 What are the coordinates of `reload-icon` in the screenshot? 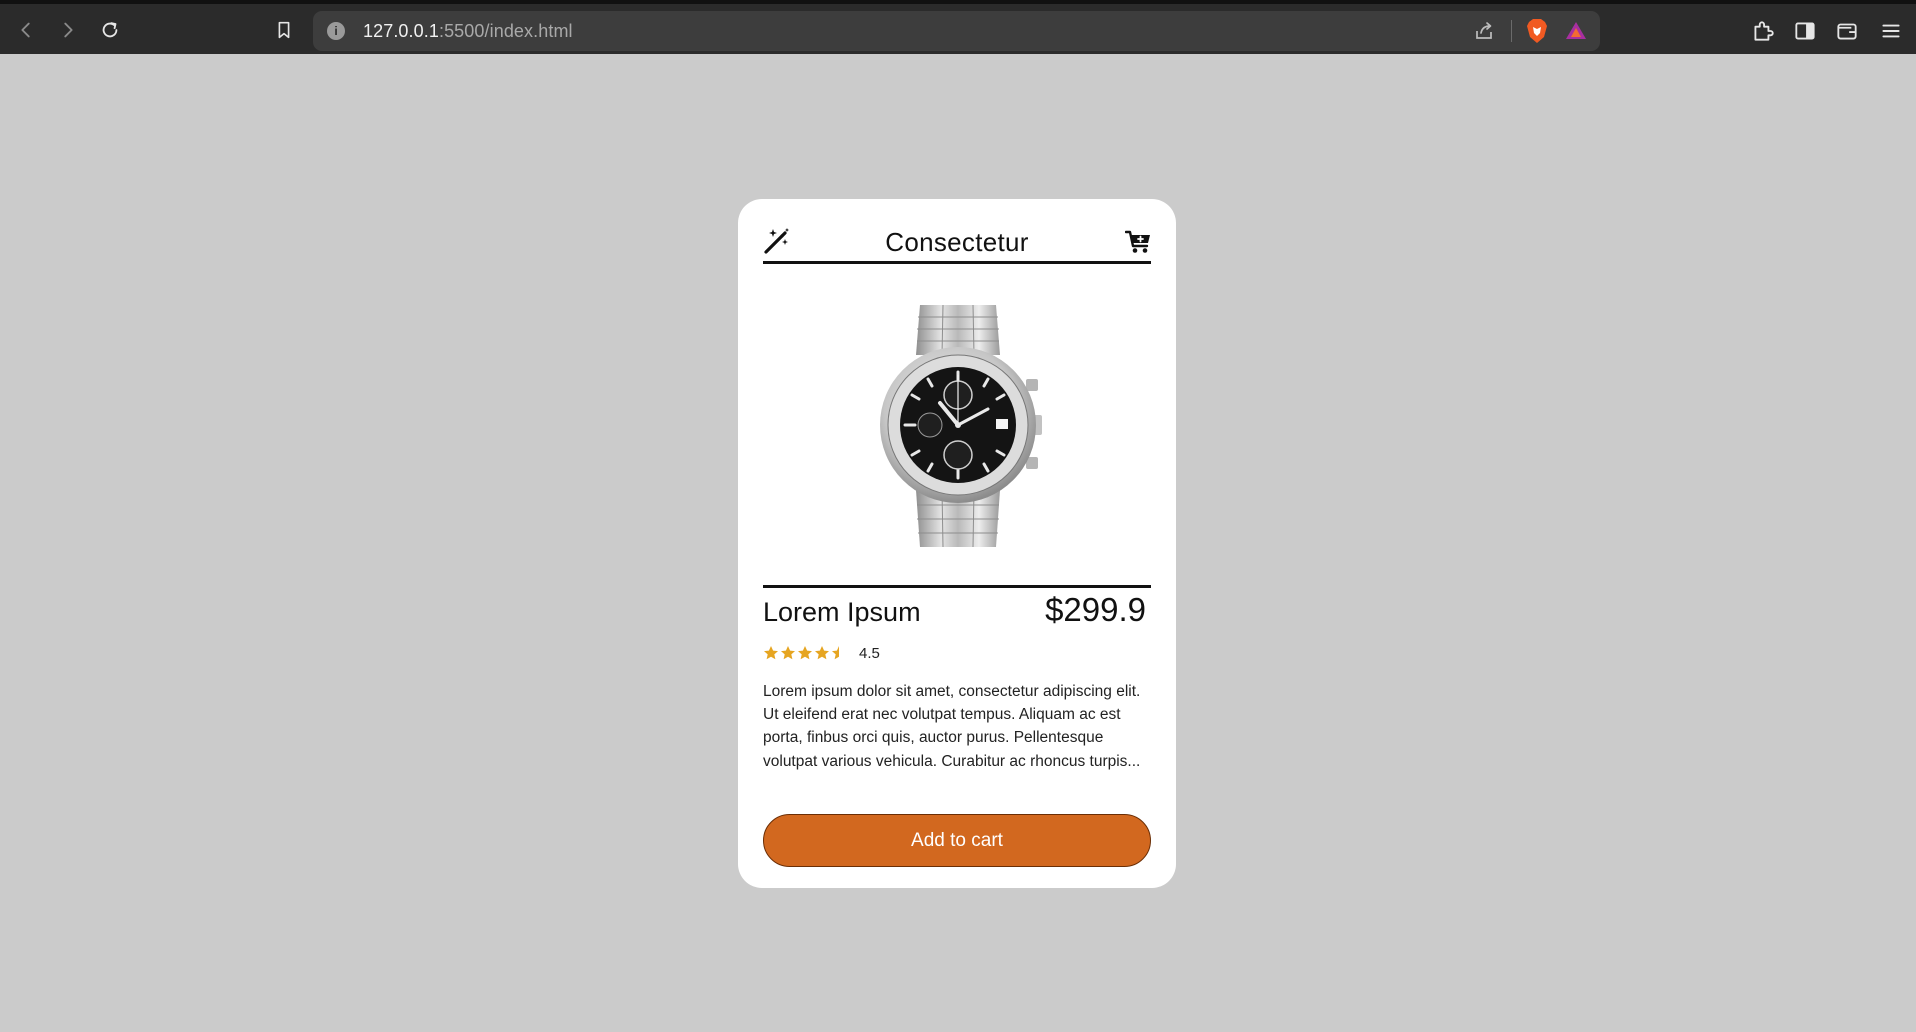 It's located at (110, 30).